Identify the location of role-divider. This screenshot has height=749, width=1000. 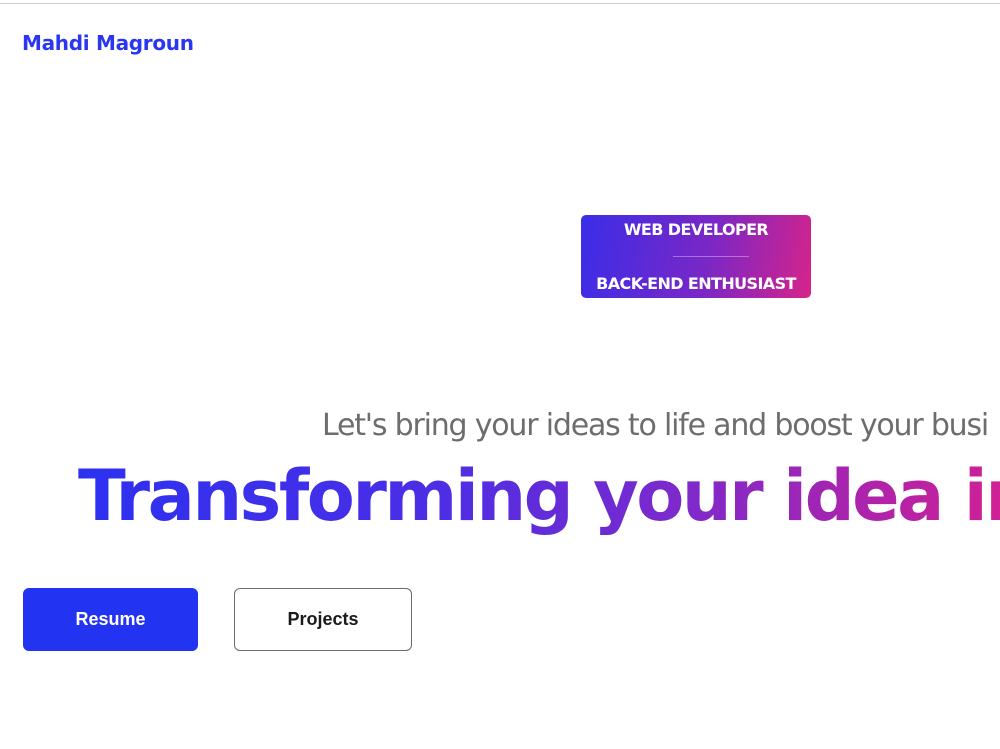
(711, 256).